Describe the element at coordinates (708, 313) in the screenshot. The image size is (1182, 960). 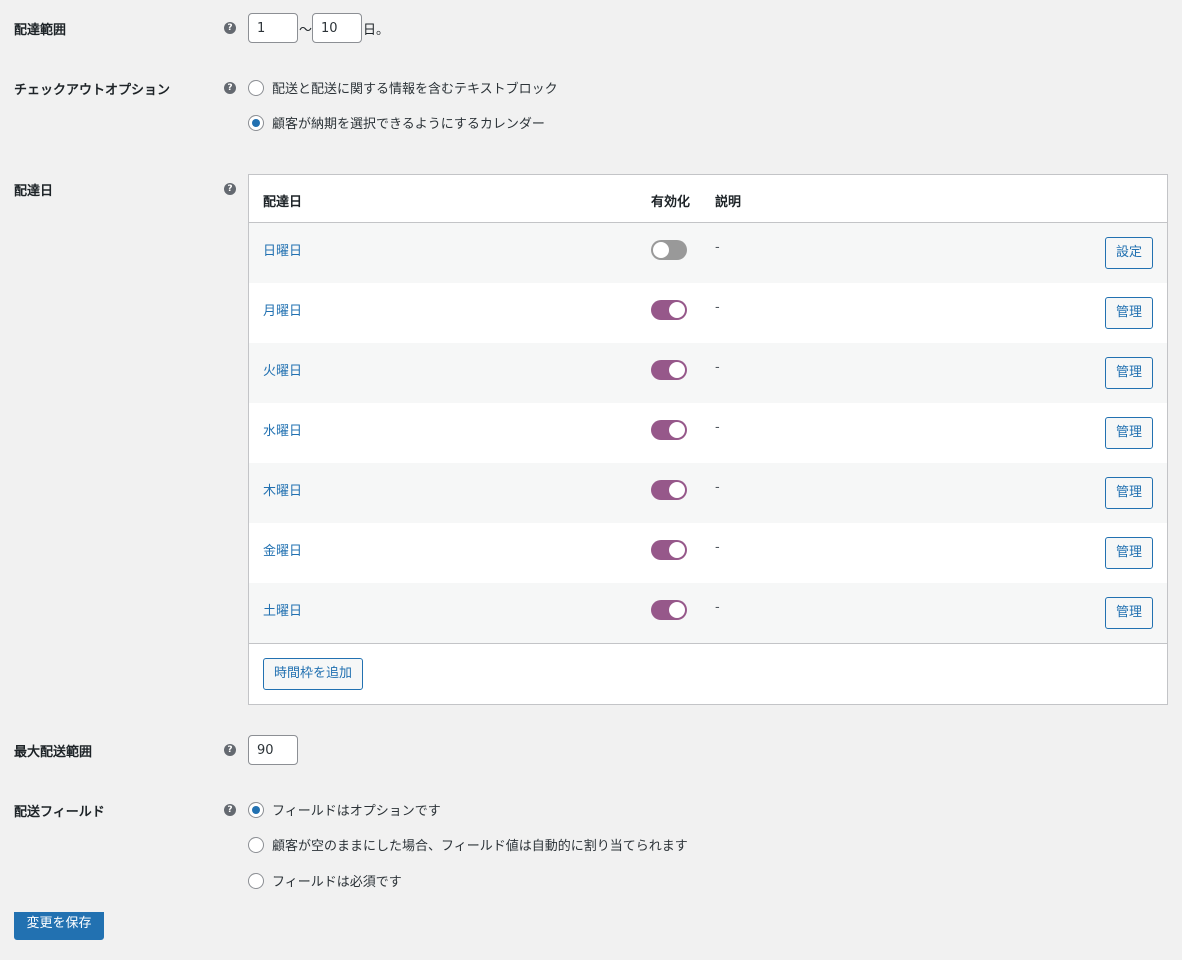
I see `table-row: 月曜日 - 管理` at that location.